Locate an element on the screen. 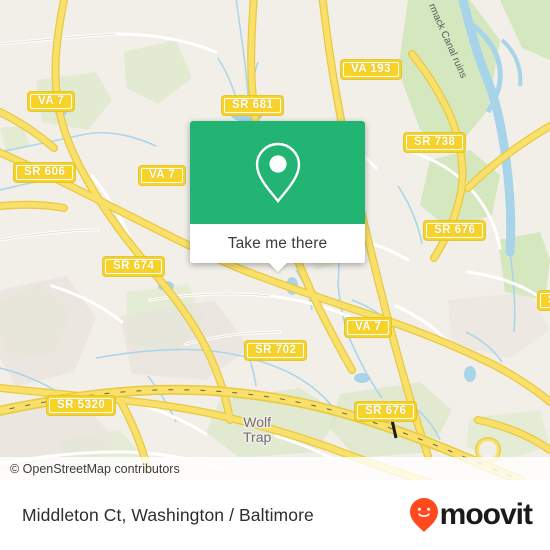  road-shield-label: VA 193 is located at coordinates (371, 68).